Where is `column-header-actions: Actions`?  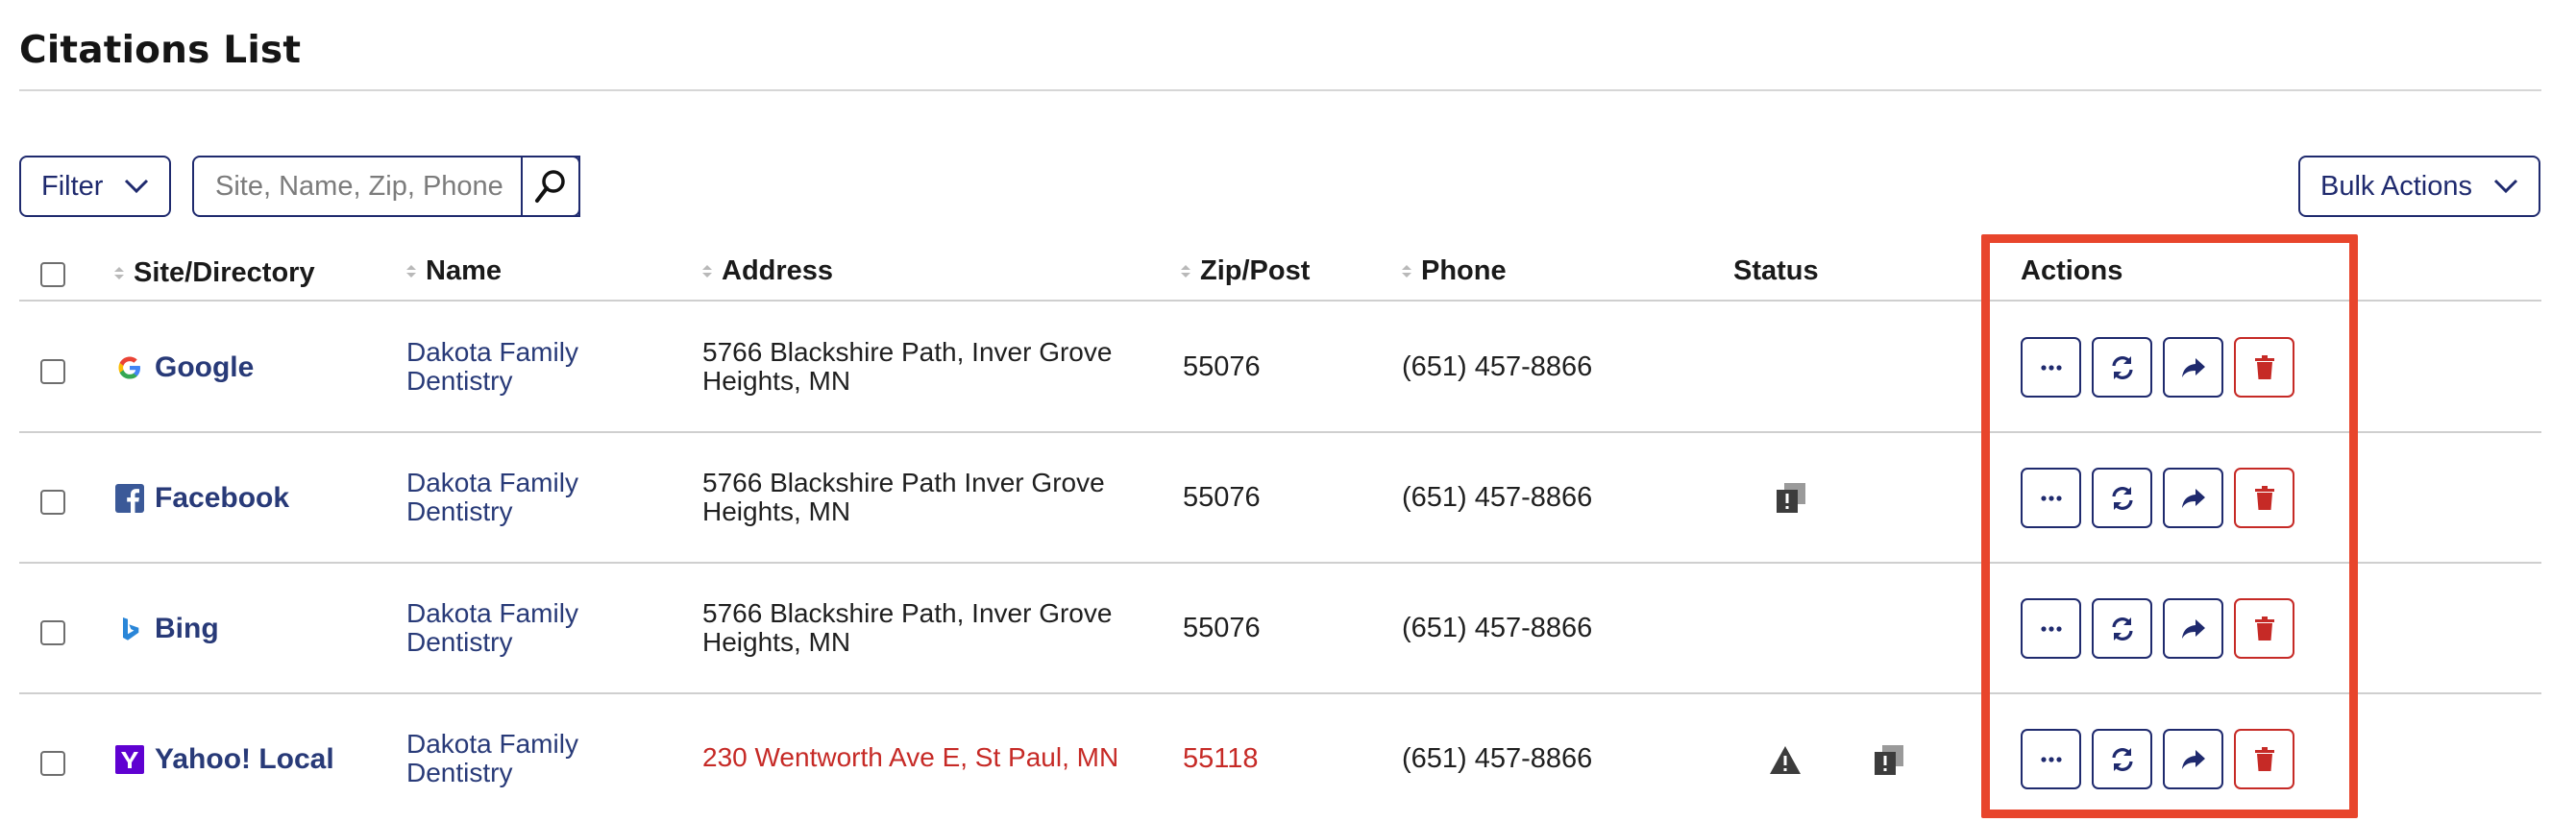
column-header-actions: Actions is located at coordinates (2072, 271).